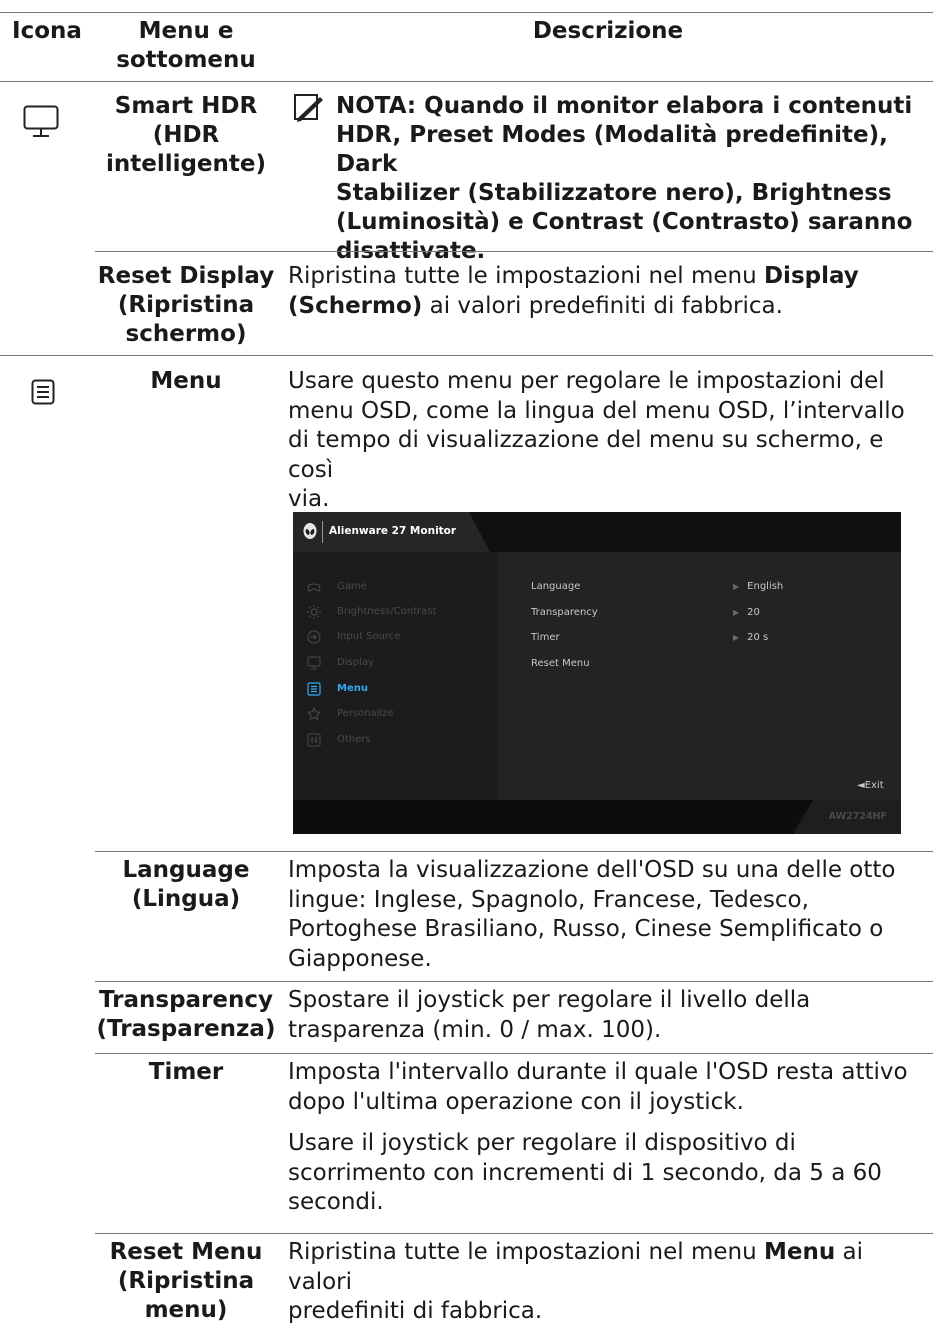 This screenshot has height=1343, width=933. Describe the element at coordinates (186, 1072) in the screenshot. I see `timer-label: Timer` at that location.